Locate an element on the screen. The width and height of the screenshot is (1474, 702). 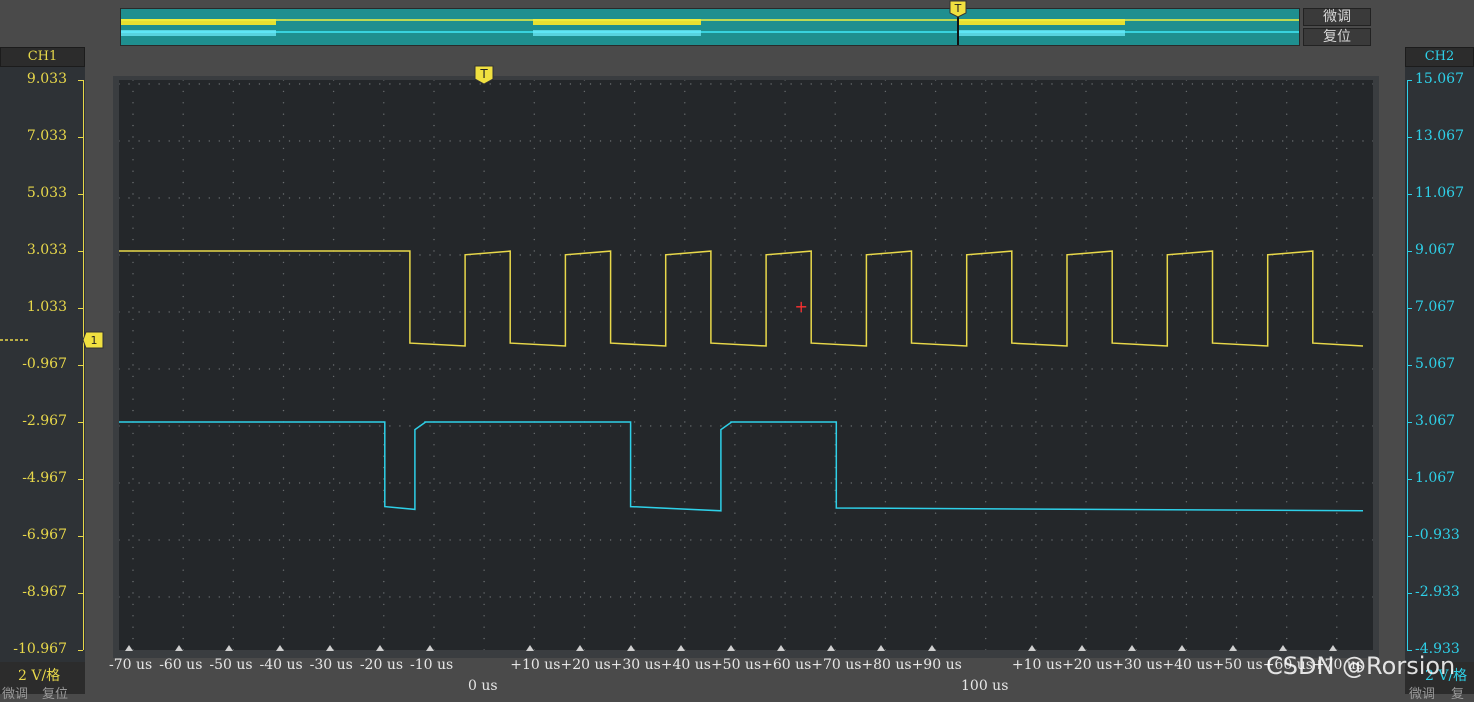
ch1-reset-button: 复位 is located at coordinates (55, 692).